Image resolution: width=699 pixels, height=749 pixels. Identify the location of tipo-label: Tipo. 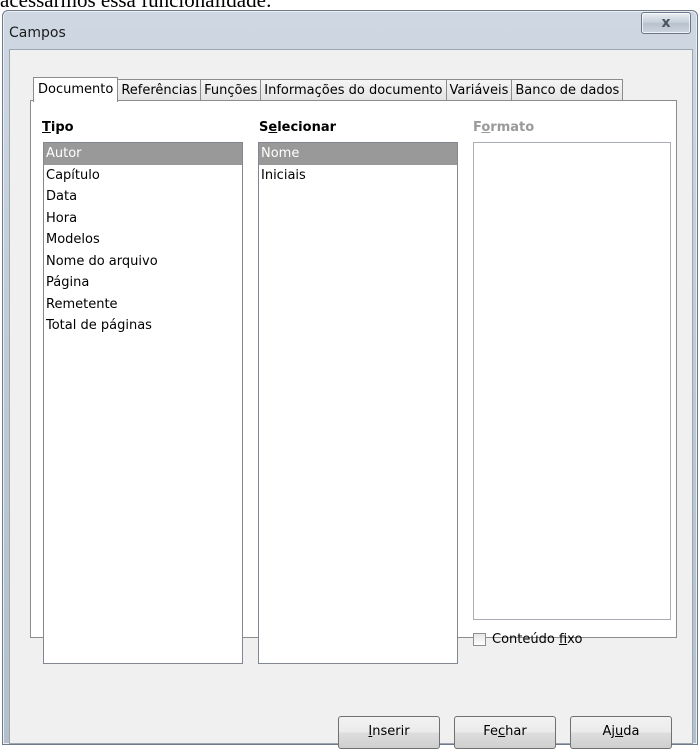
(58, 127).